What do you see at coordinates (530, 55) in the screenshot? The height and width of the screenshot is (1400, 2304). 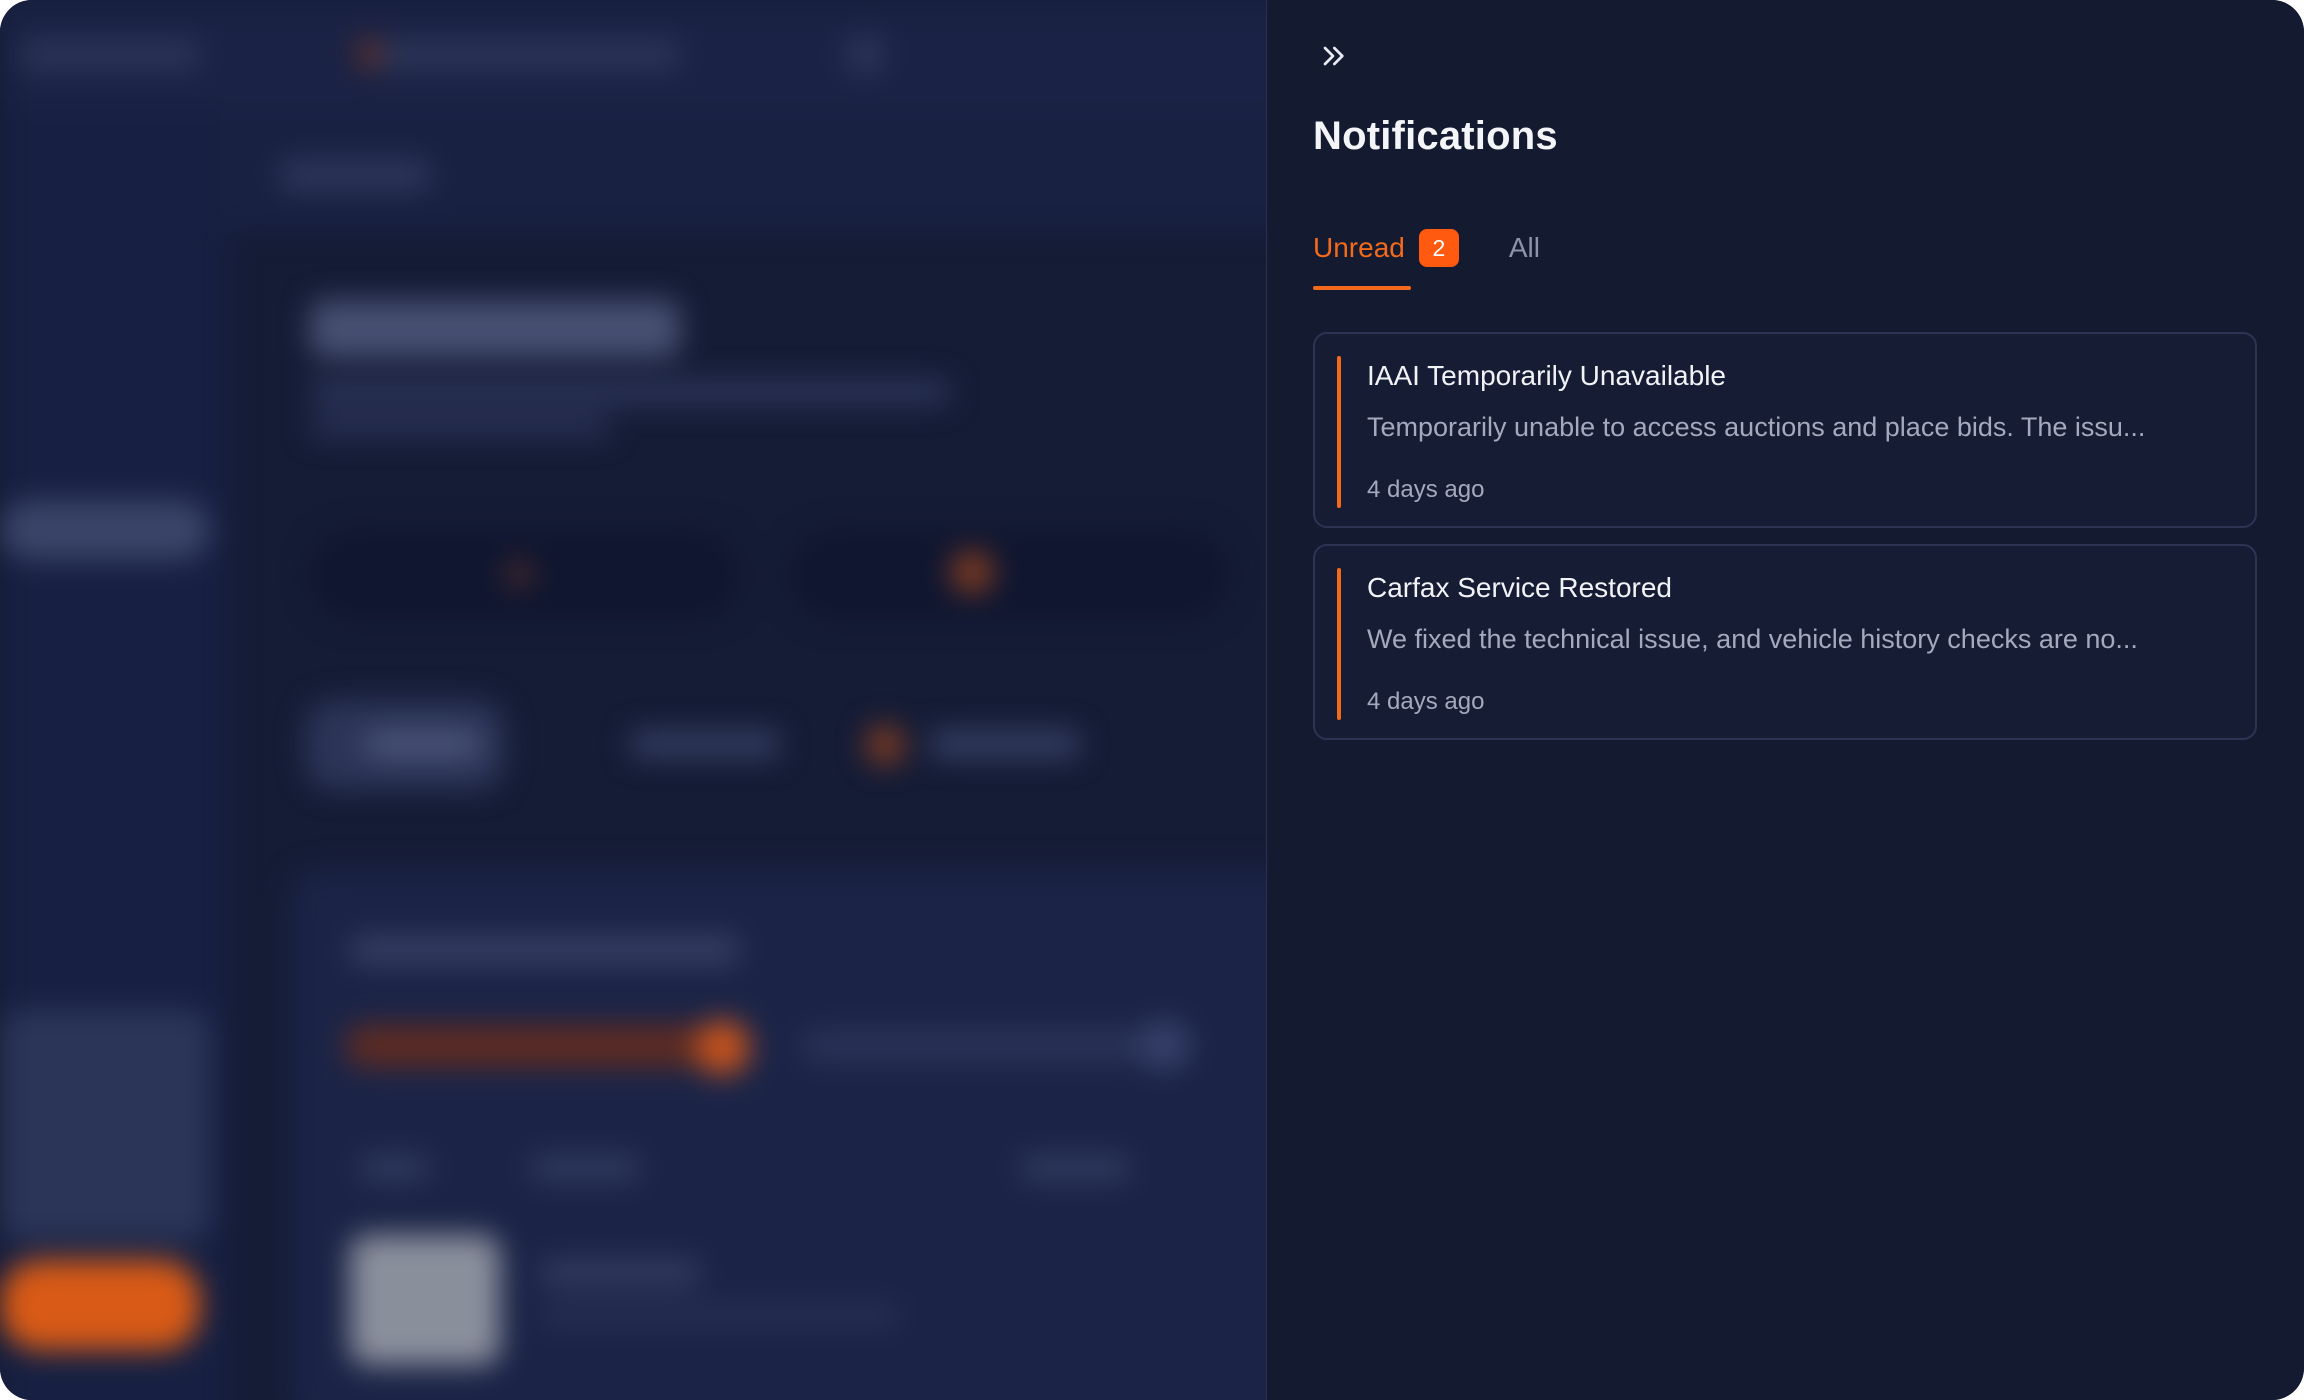 I see `blurred-topbar-text` at bounding box center [530, 55].